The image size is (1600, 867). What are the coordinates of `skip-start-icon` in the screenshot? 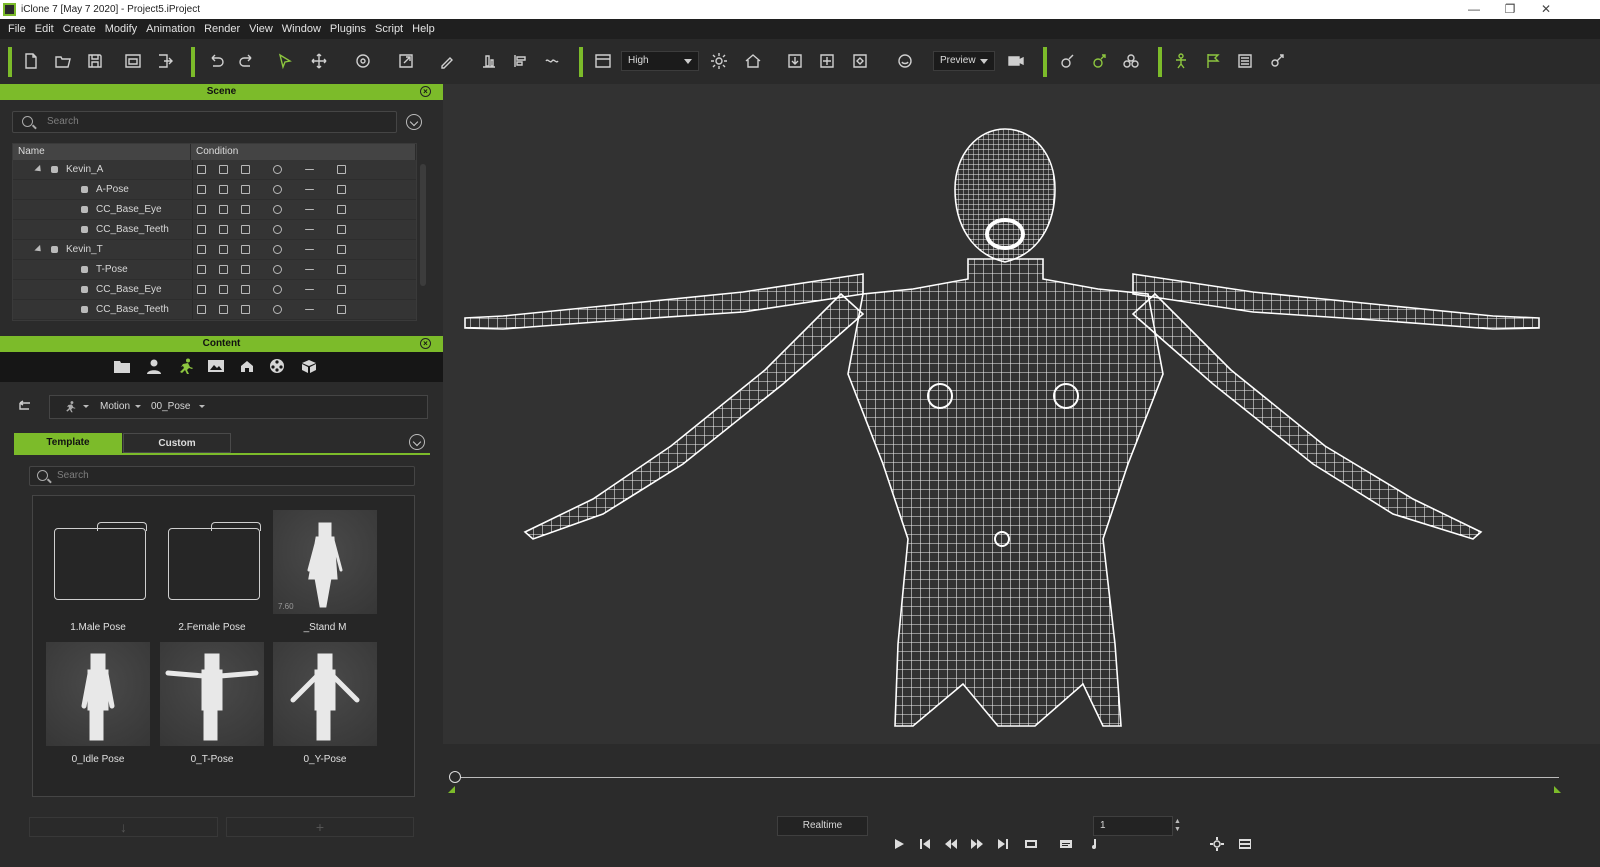 It's located at (926, 845).